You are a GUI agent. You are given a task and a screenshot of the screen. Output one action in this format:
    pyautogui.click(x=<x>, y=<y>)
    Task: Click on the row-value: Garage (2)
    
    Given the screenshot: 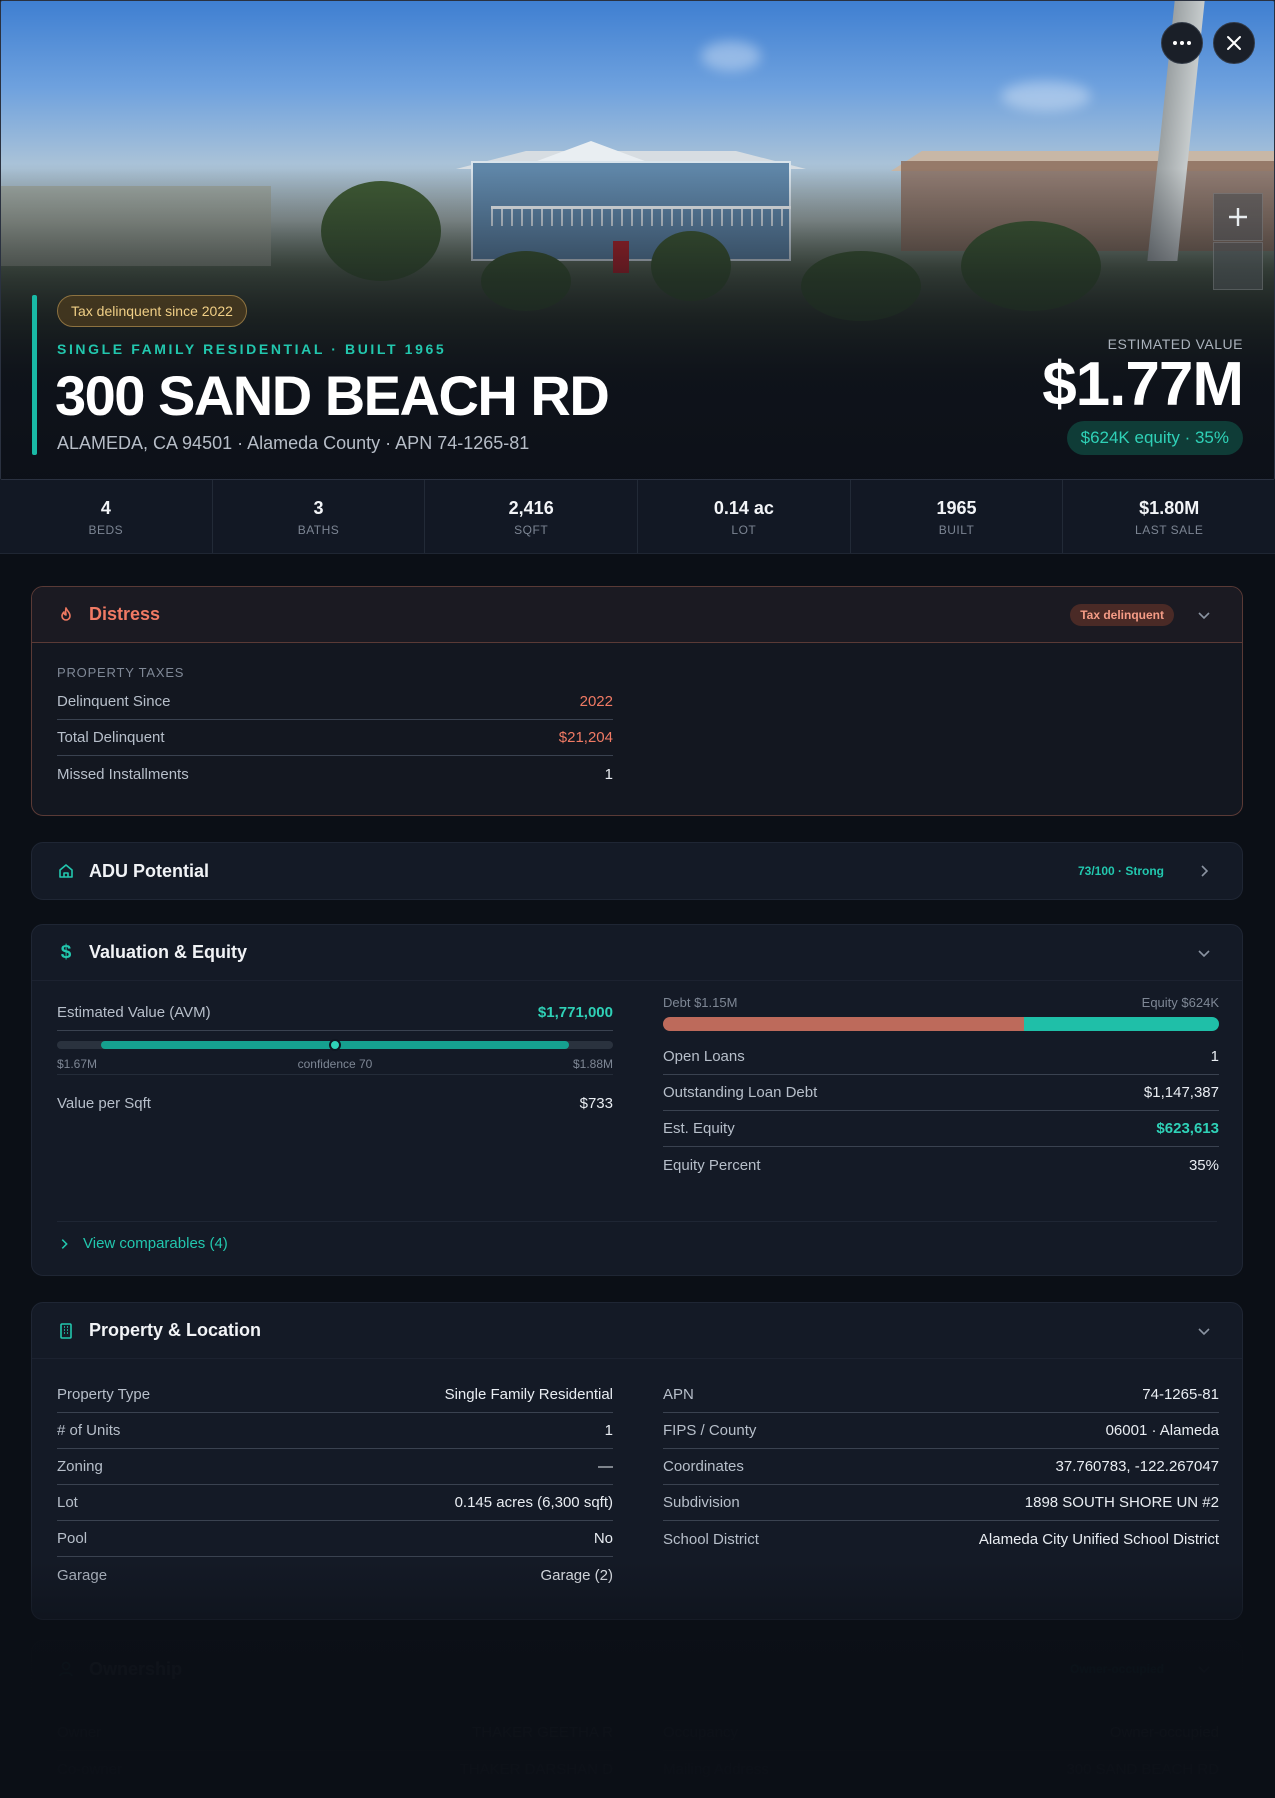 What is the action you would take?
    pyautogui.click(x=576, y=1575)
    